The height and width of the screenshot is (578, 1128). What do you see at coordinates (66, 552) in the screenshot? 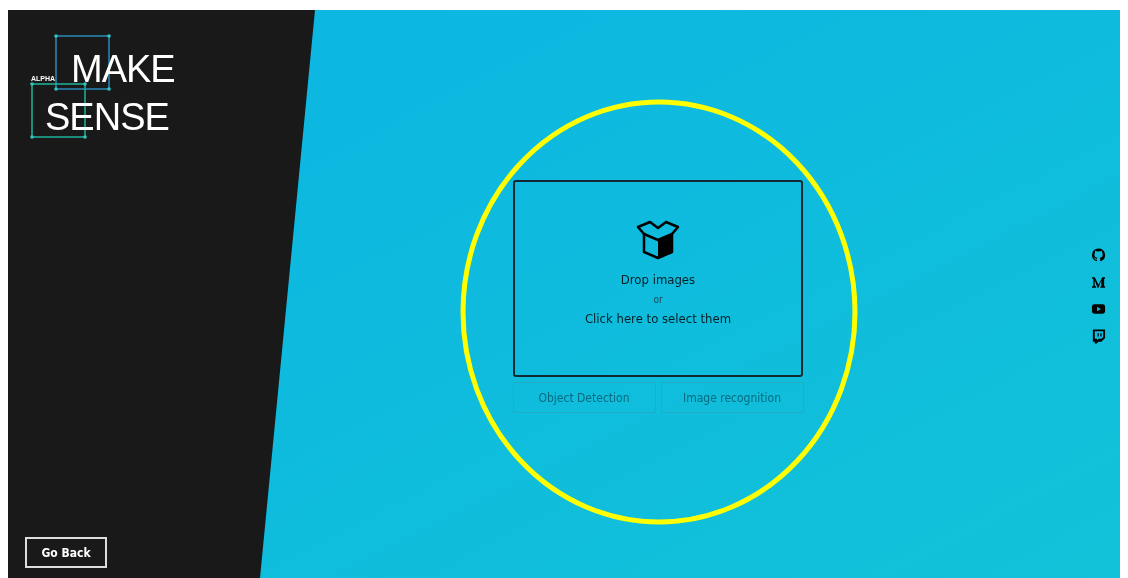
I see `go-back-button: Go Back` at bounding box center [66, 552].